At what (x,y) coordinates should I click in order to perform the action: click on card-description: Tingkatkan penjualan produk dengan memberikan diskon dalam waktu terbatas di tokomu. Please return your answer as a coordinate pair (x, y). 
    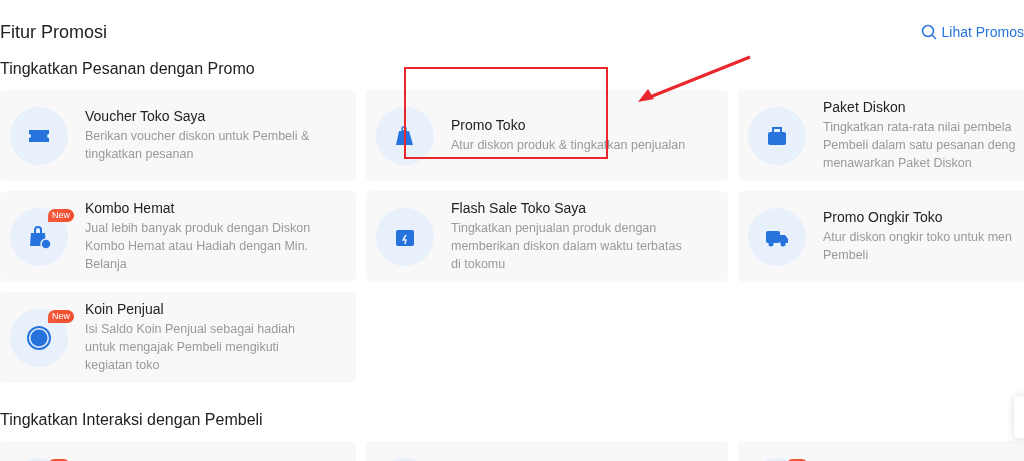
    Looking at the image, I should click on (566, 246).